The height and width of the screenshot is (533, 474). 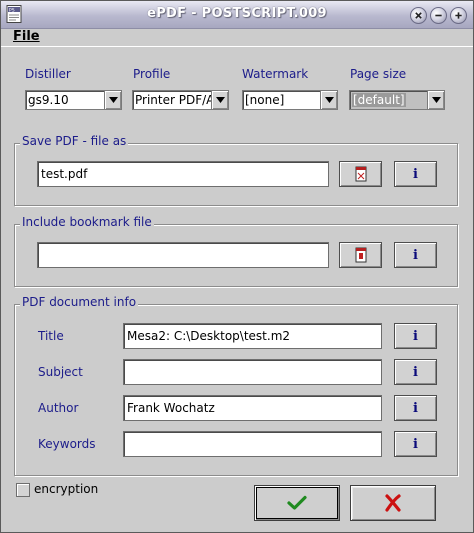 I want to click on profile-select: Printer PDF/A, so click(x=180, y=100).